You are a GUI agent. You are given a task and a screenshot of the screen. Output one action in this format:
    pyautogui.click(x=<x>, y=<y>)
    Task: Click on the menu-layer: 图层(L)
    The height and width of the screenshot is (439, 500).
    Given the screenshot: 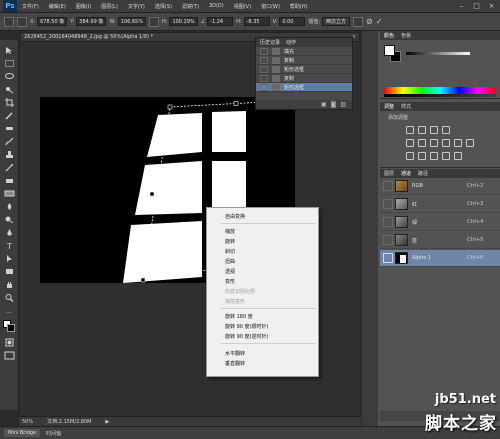 What is the action you would take?
    pyautogui.click(x=109, y=6)
    